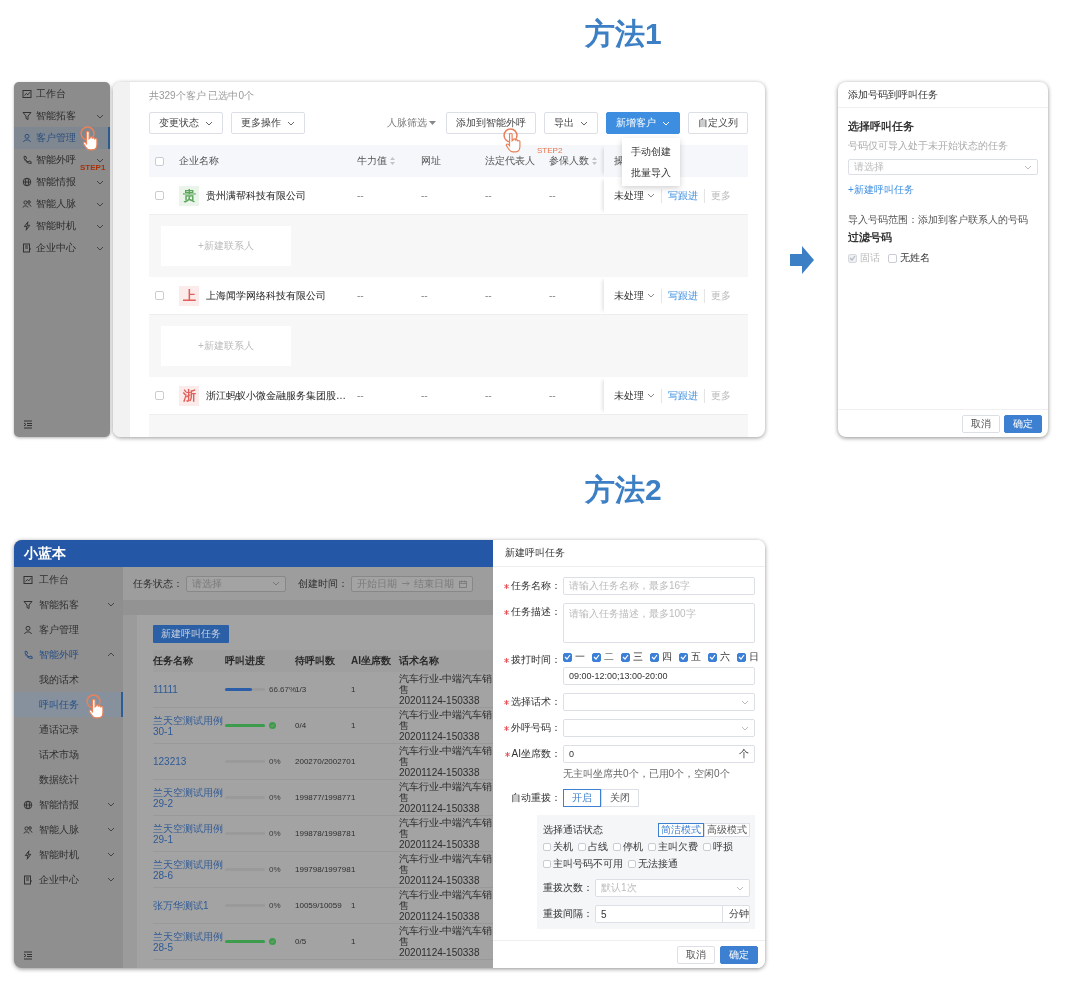 This screenshot has width=1080, height=1000. What do you see at coordinates (491, 123) in the screenshot?
I see `add-to-calls-button: 添加到智能外呼` at bounding box center [491, 123].